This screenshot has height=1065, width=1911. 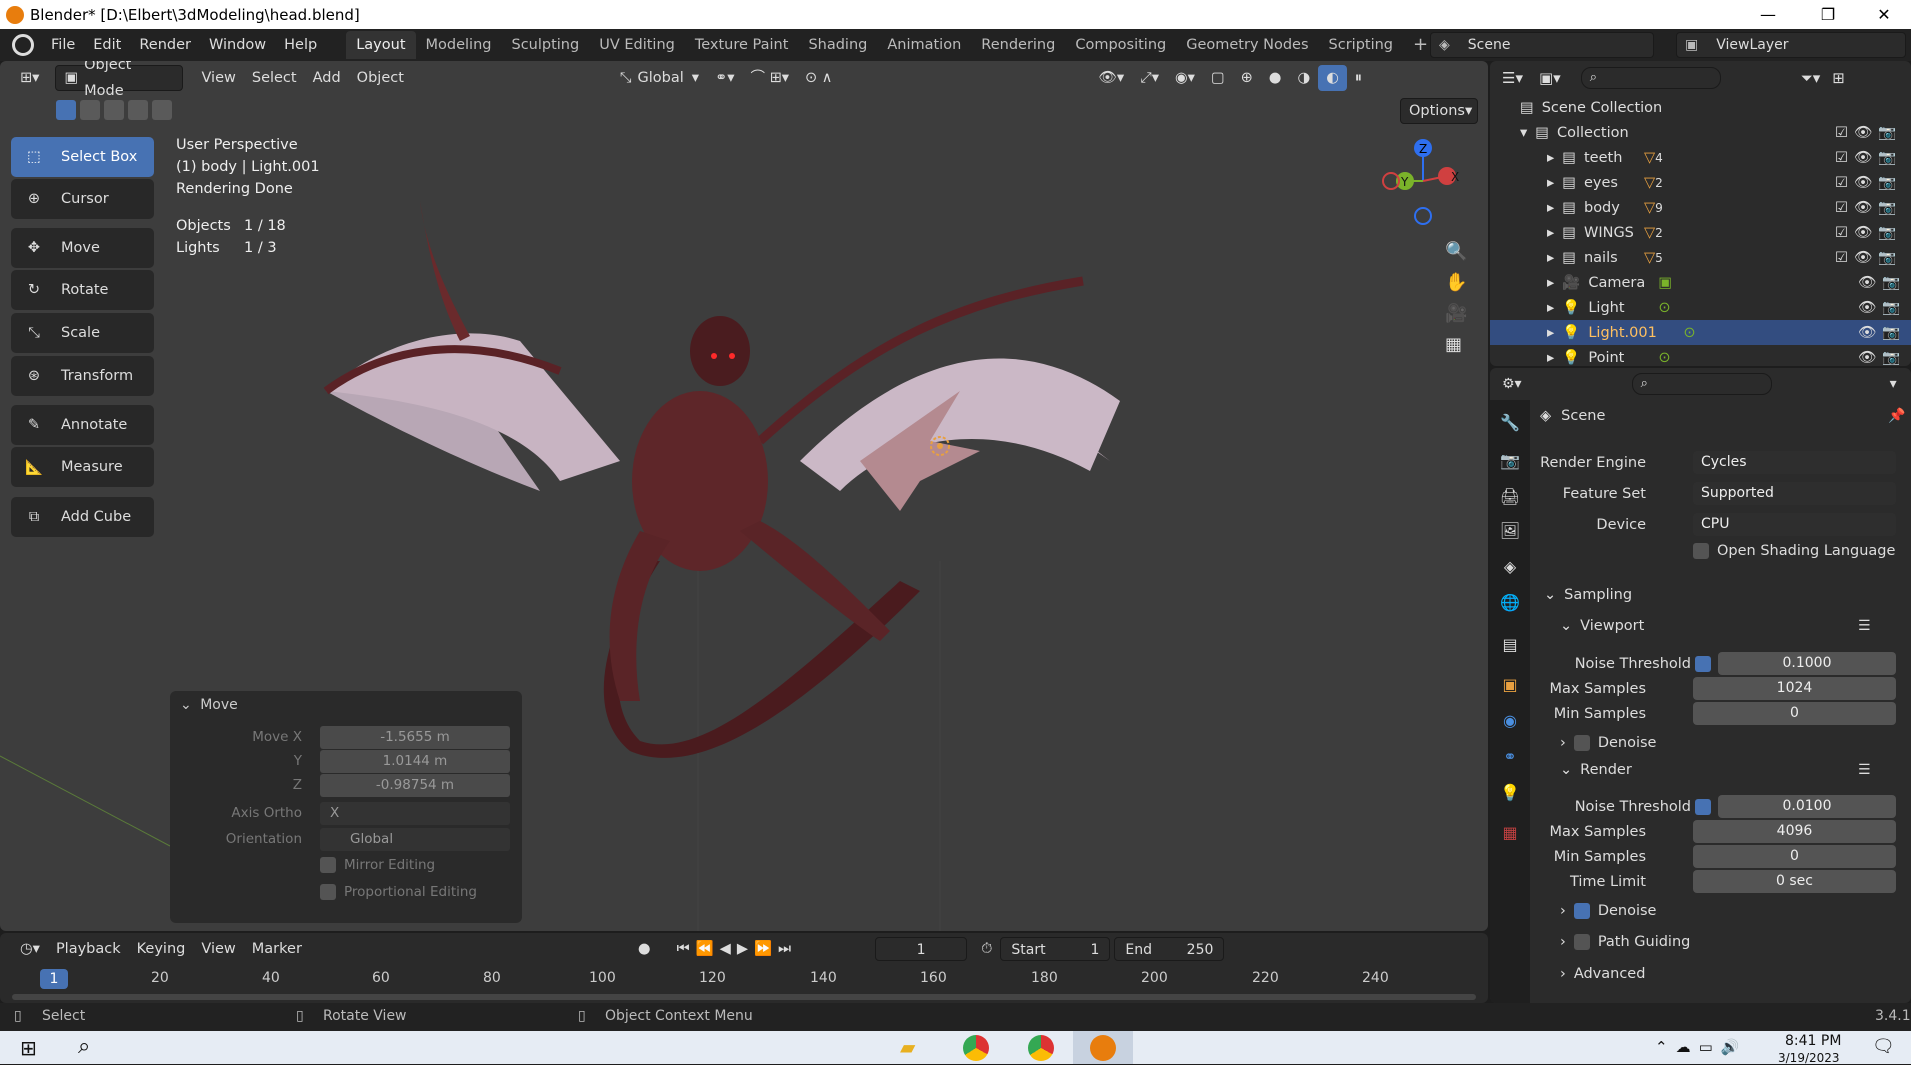 What do you see at coordinates (63, 45) in the screenshot?
I see `menu-file: File` at bounding box center [63, 45].